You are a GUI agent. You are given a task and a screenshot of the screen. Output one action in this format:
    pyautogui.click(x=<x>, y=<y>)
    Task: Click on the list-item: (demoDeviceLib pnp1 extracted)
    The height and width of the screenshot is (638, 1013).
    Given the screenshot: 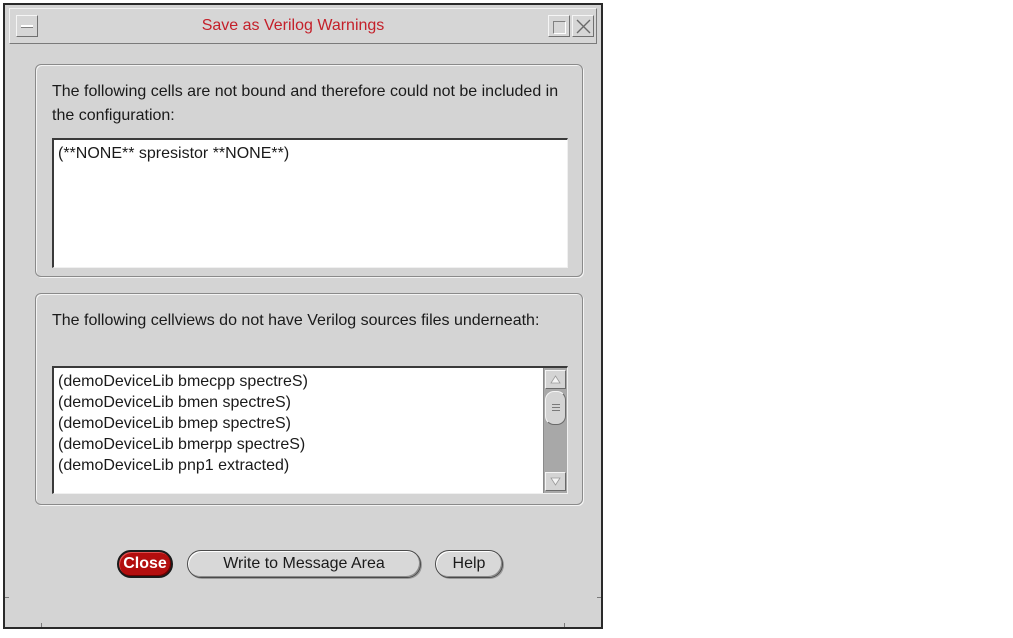 What is the action you would take?
    pyautogui.click(x=183, y=465)
    